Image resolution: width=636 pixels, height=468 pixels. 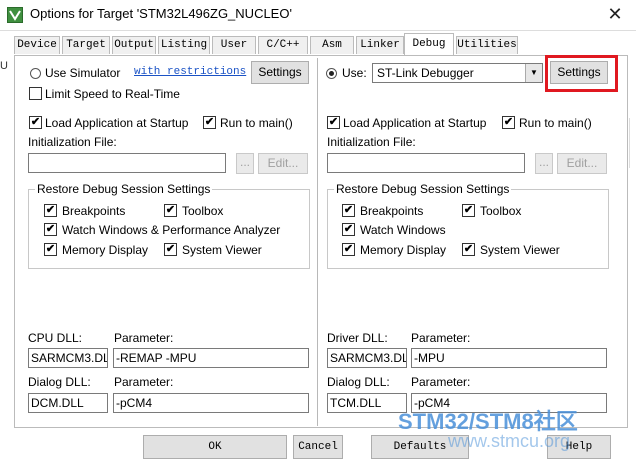 What do you see at coordinates (144, 382) in the screenshot?
I see `left-dialog-parameter-label: Parameter:` at bounding box center [144, 382].